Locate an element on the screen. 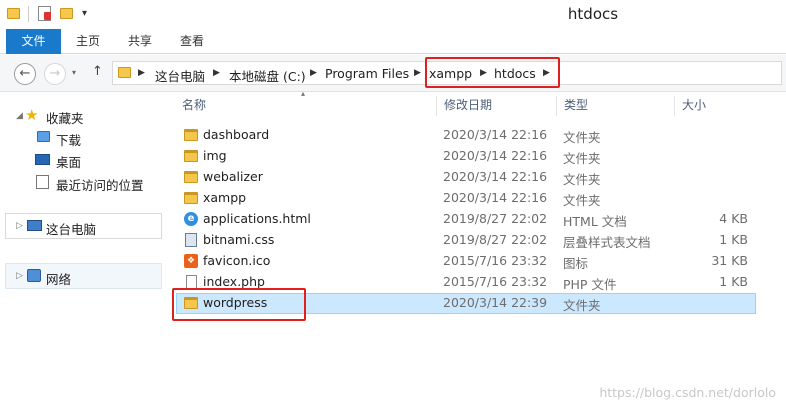 Image resolution: width=786 pixels, height=406 pixels. title-bar: ▾ htdocs is located at coordinates (393, 14).